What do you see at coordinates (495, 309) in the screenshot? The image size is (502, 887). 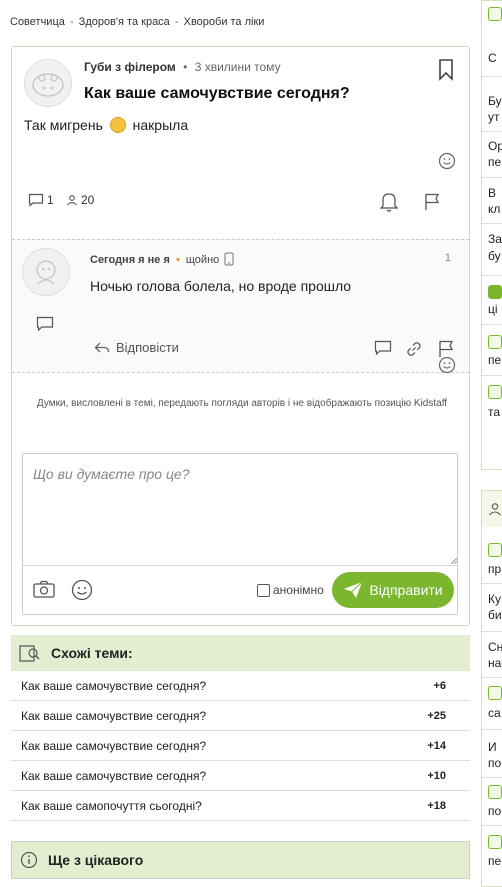 I see `sidebar-topic-line: ці` at bounding box center [495, 309].